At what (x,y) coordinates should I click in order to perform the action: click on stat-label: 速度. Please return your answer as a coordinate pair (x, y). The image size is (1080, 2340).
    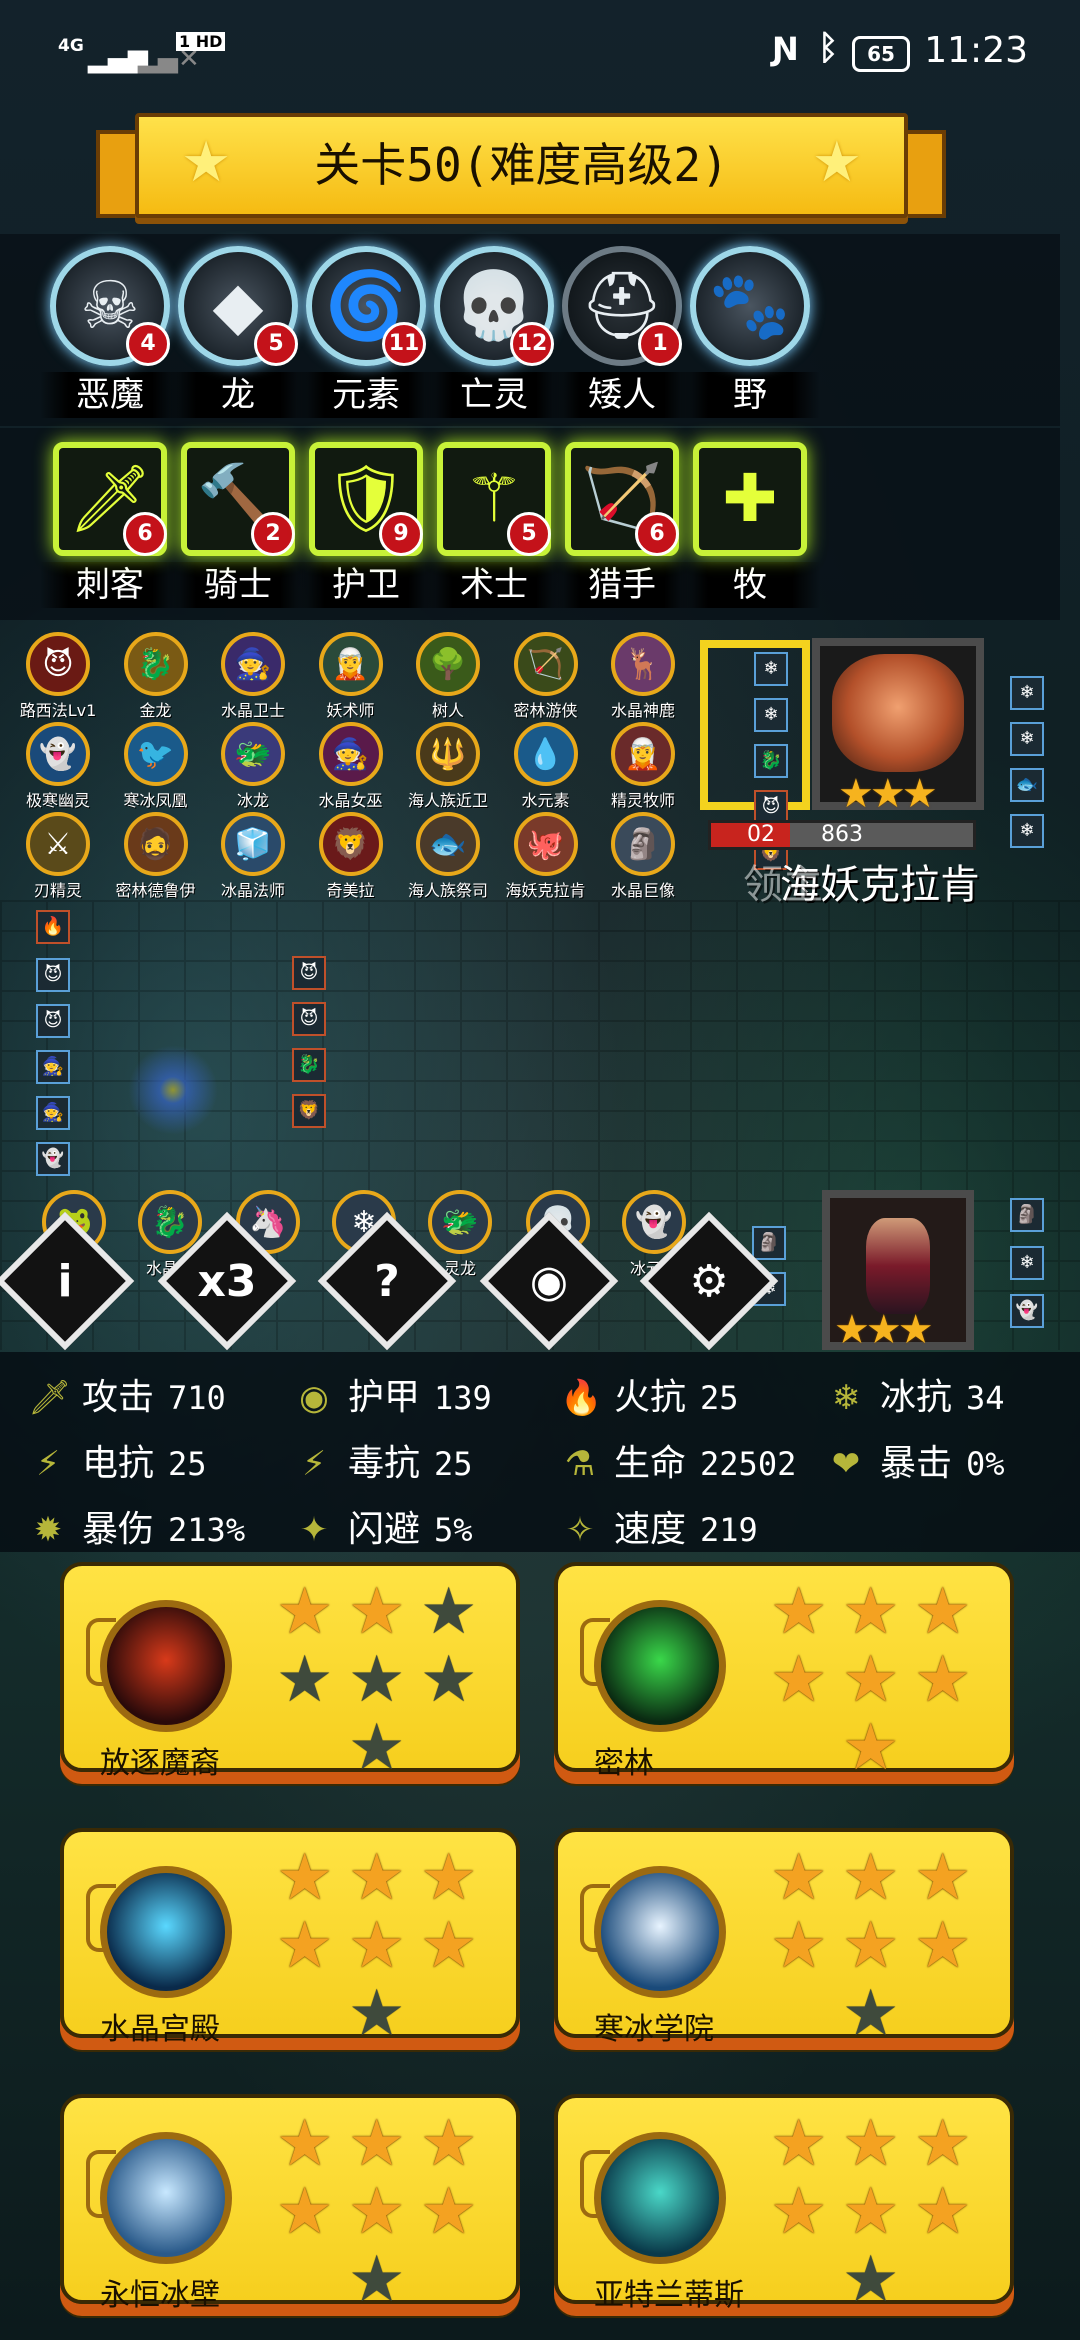
    Looking at the image, I should click on (650, 1529).